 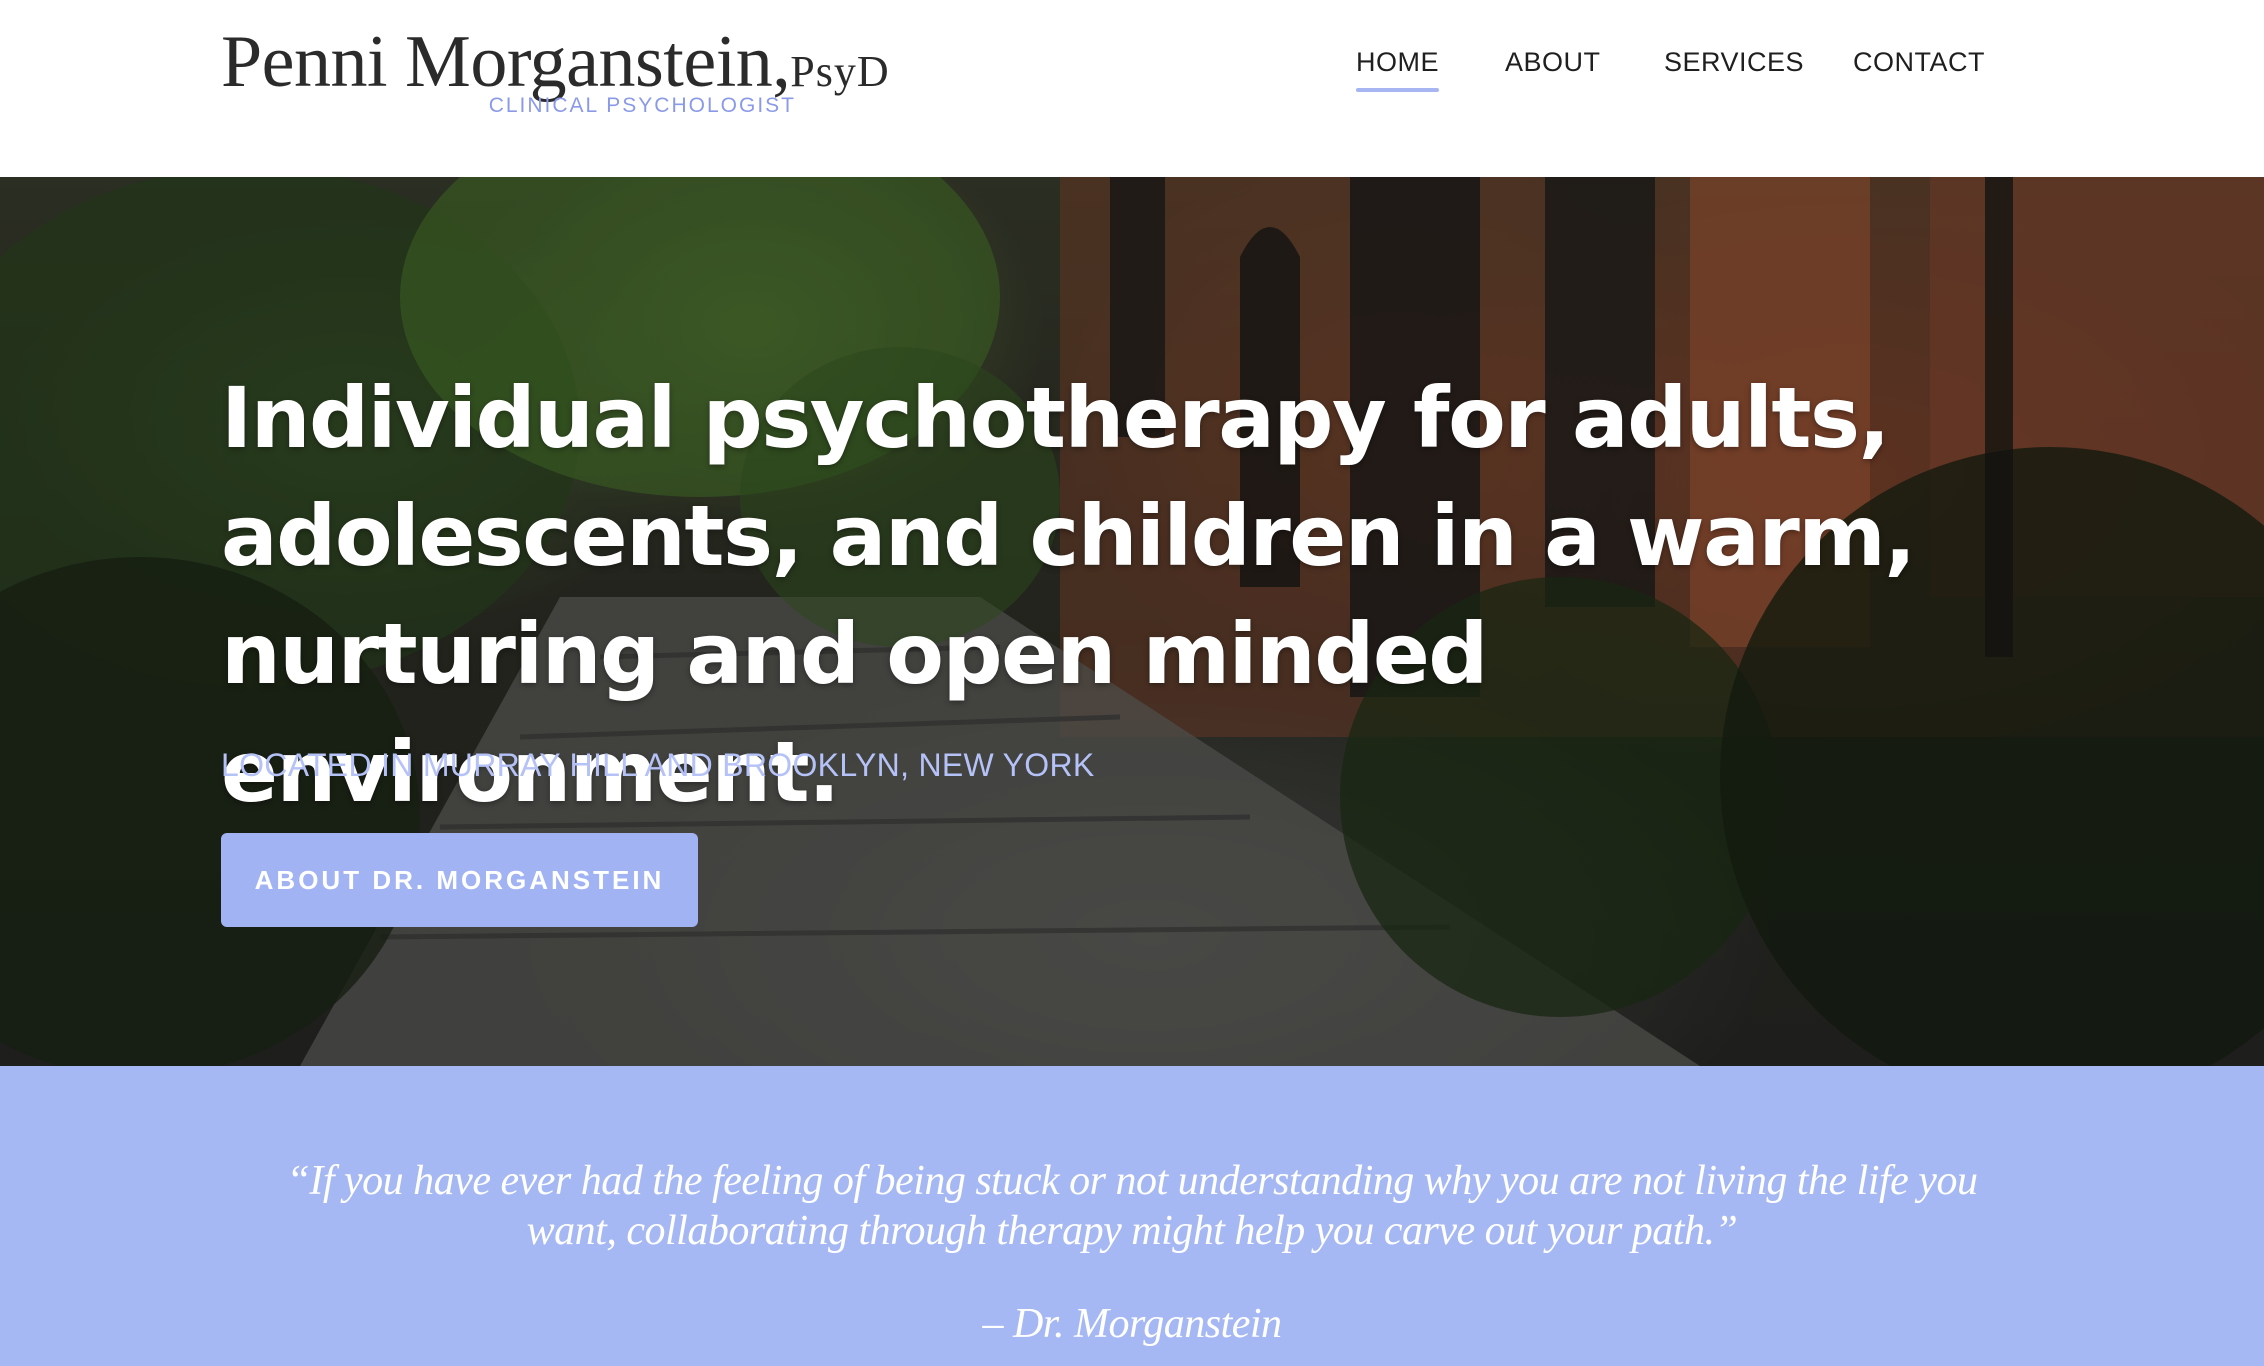 I want to click on quote-author: – Dr. Morganstein, so click(x=1132, y=1324).